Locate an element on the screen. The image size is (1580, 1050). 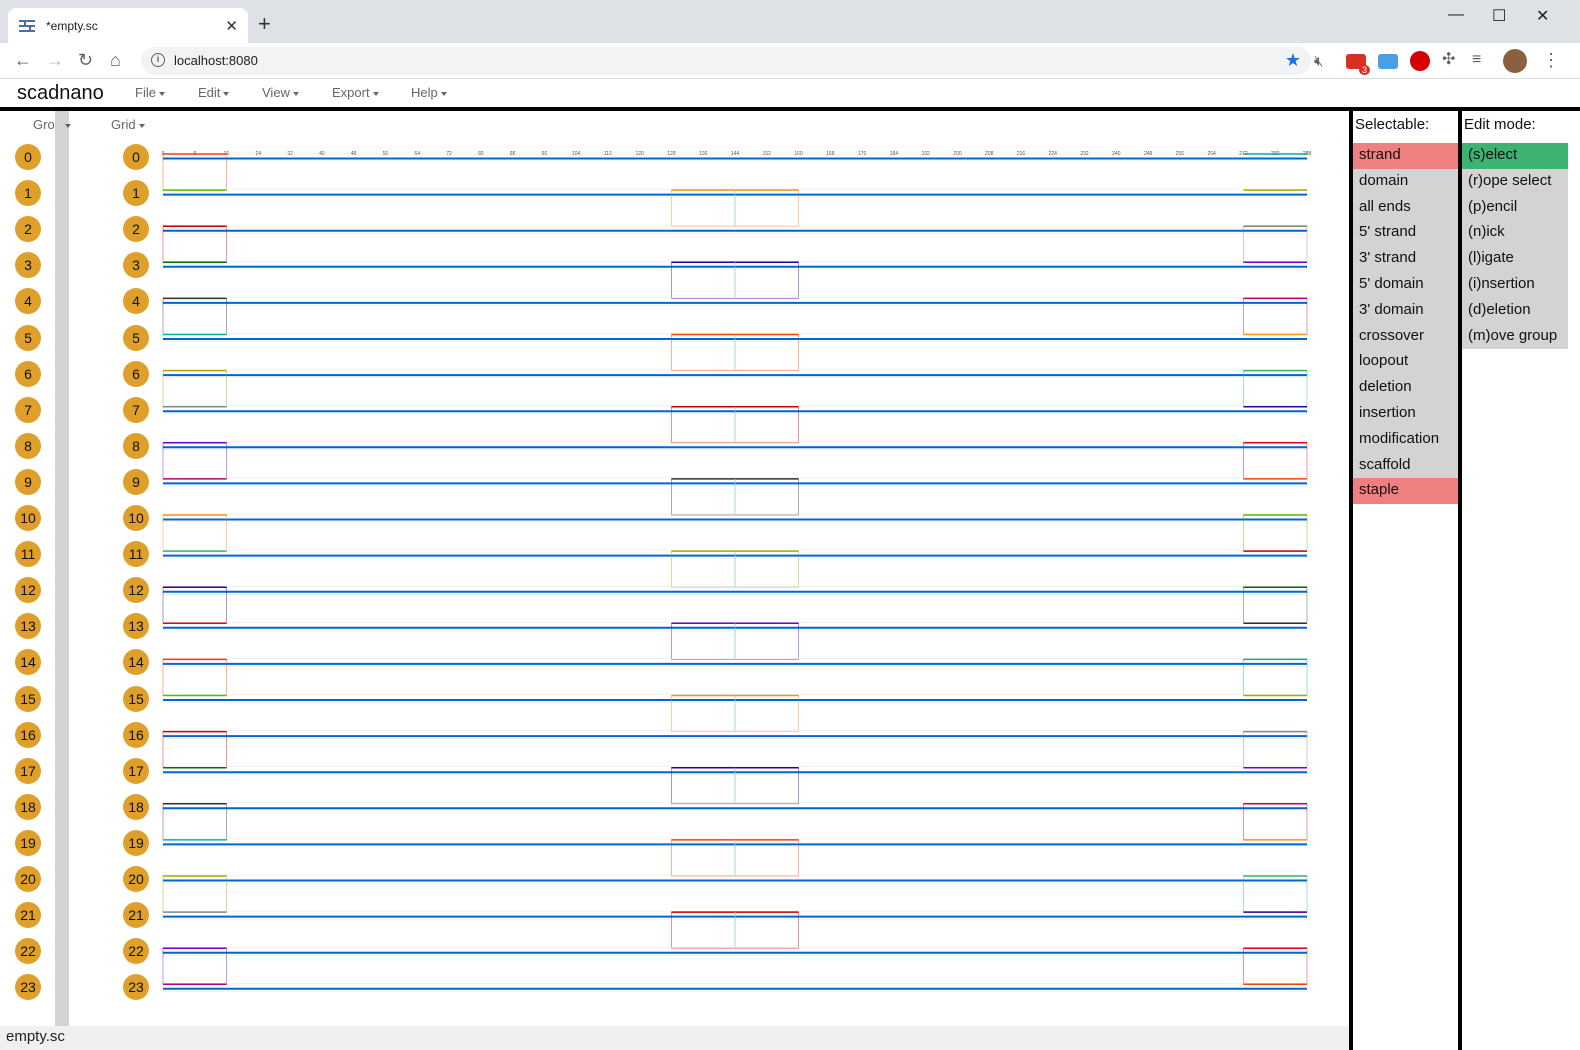
main-helix-label-20: 20 is located at coordinates (136, 879).